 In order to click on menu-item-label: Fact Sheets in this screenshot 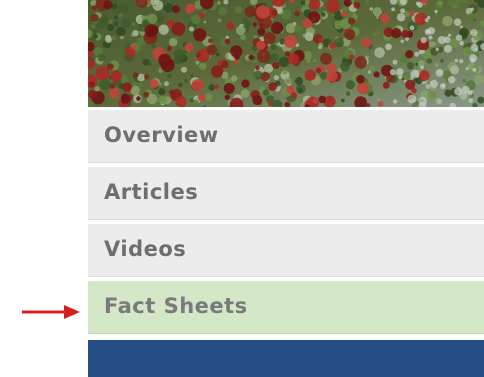, I will do `click(176, 306)`.